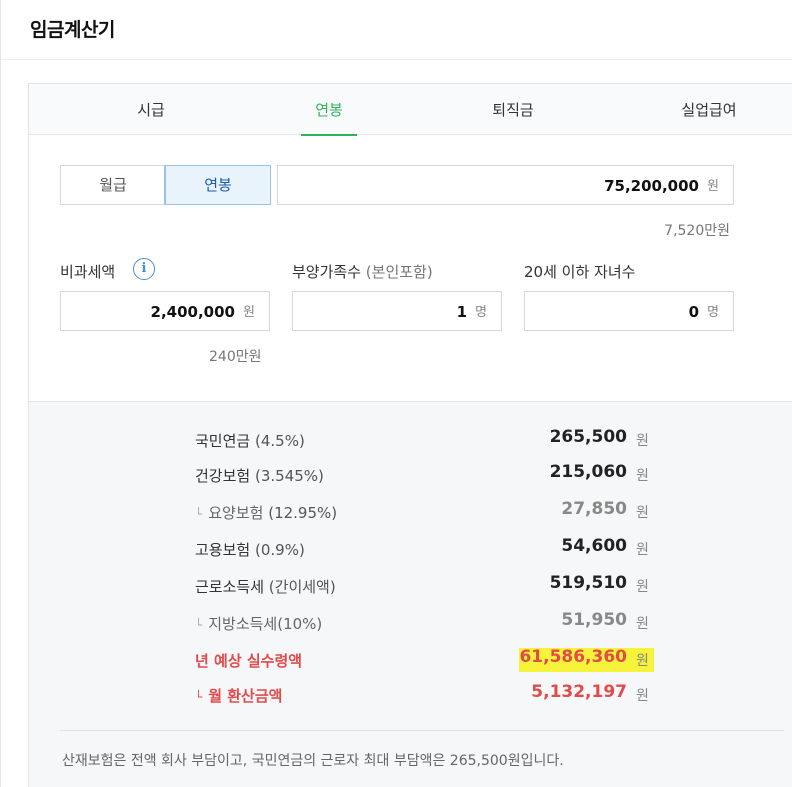  I want to click on dependents-label-text: 부양가족수, so click(327, 272).